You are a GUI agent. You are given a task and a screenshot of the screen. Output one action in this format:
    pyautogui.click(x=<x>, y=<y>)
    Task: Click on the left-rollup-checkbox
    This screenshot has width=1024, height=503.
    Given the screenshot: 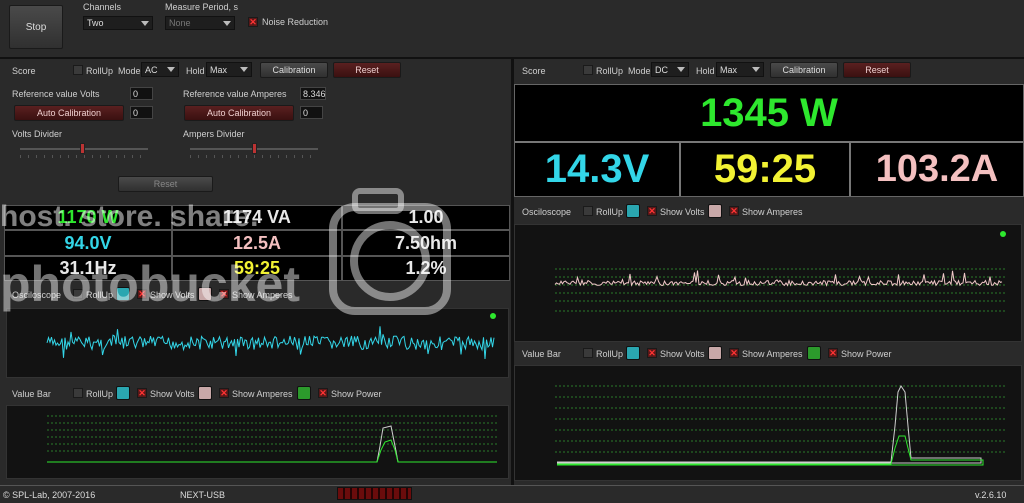 What is the action you would take?
    pyautogui.click(x=78, y=70)
    